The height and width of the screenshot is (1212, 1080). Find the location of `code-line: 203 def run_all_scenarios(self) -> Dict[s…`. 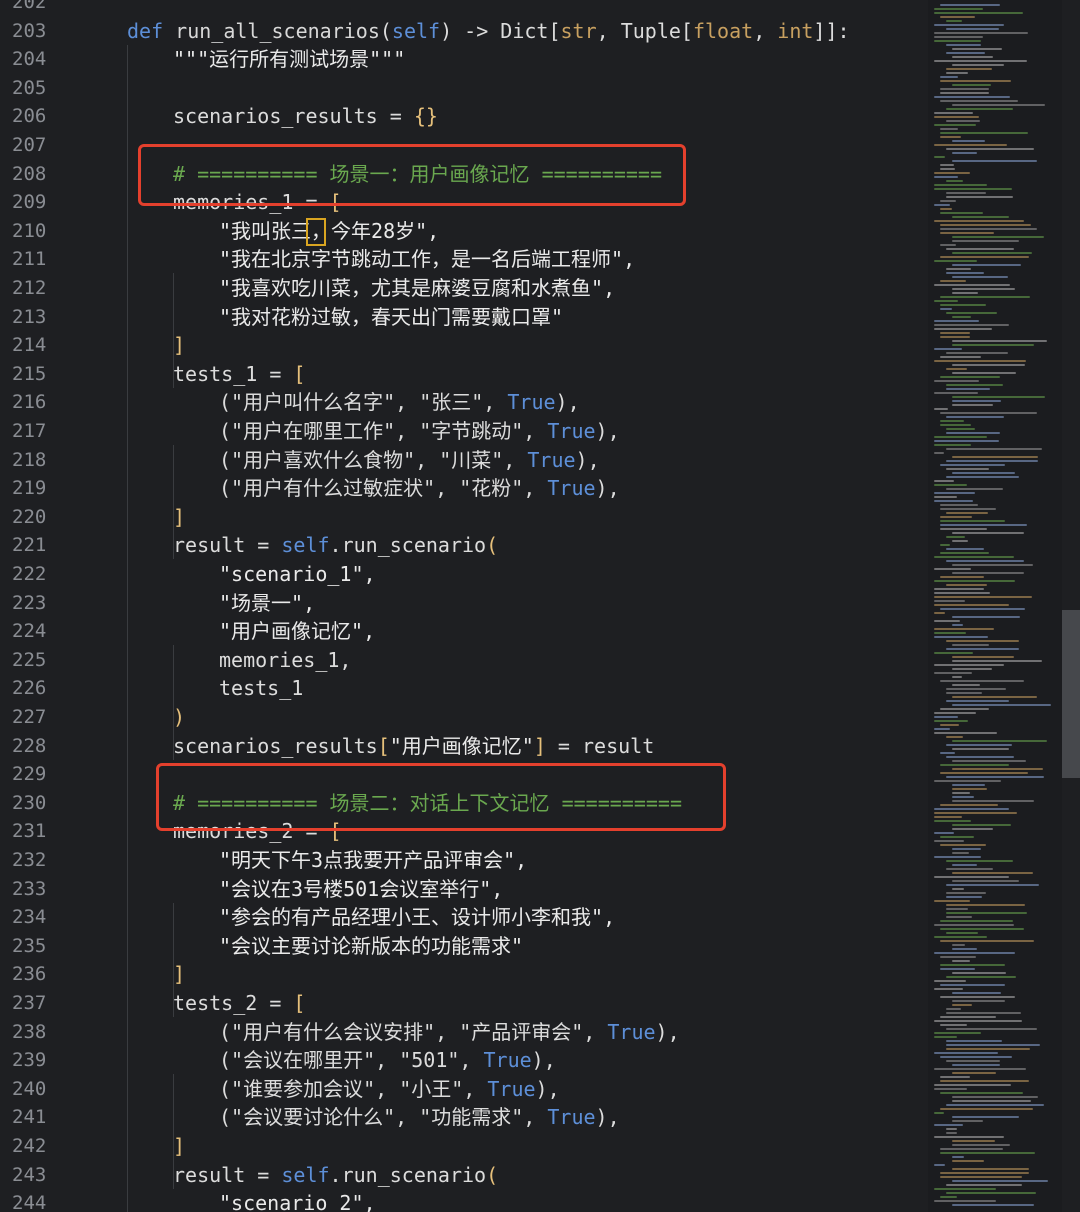

code-line: 203 def run_all_scenarios(self) -> Dict[s… is located at coordinates (462, 31).